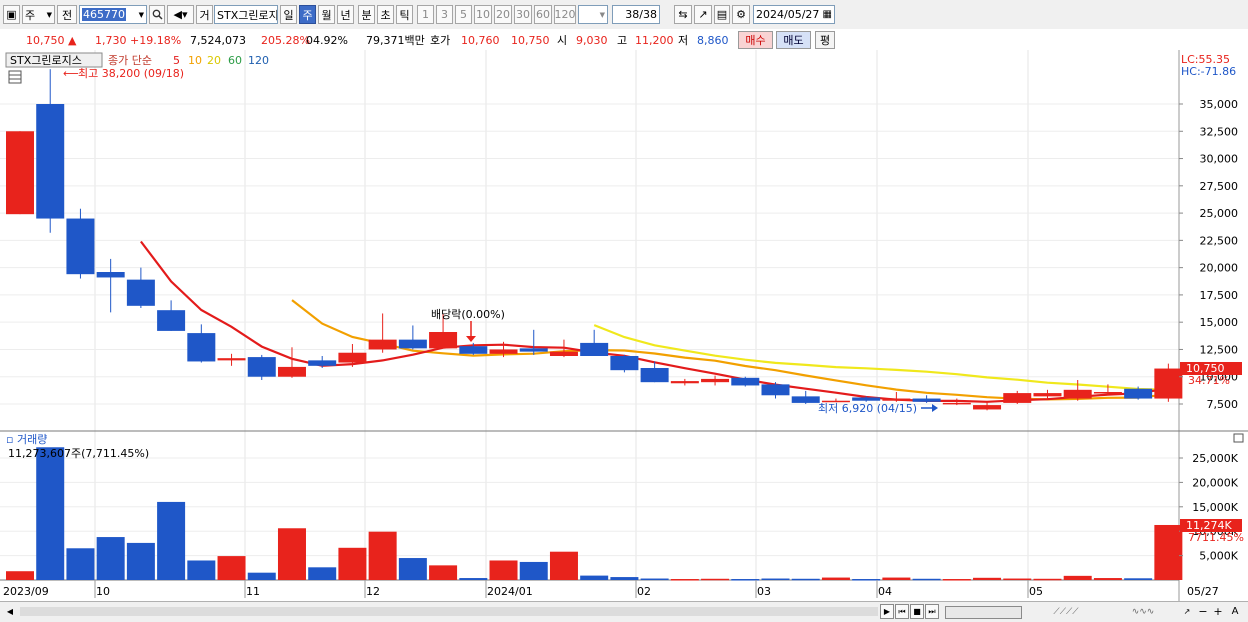  Describe the element at coordinates (449, 611) in the screenshot. I see `scroll-track` at that location.